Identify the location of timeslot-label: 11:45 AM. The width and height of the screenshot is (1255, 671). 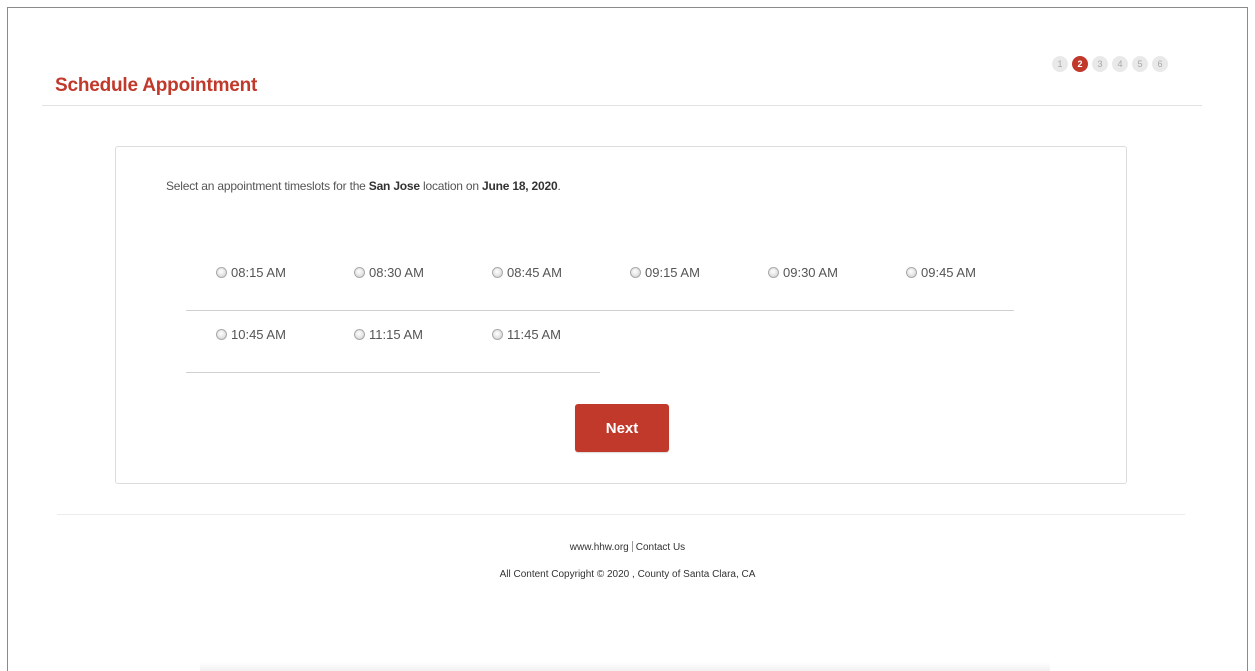
(534, 334).